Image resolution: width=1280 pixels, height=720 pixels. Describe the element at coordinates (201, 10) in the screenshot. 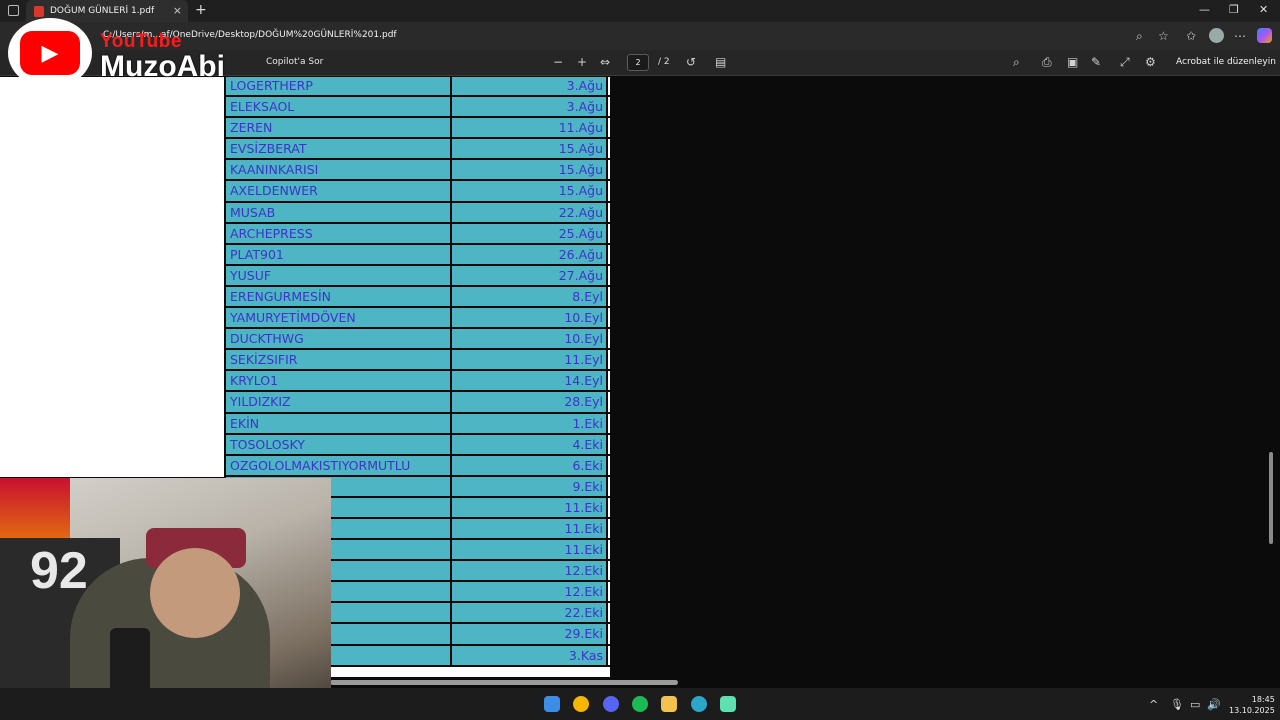

I see `new-tab-button: +` at that location.